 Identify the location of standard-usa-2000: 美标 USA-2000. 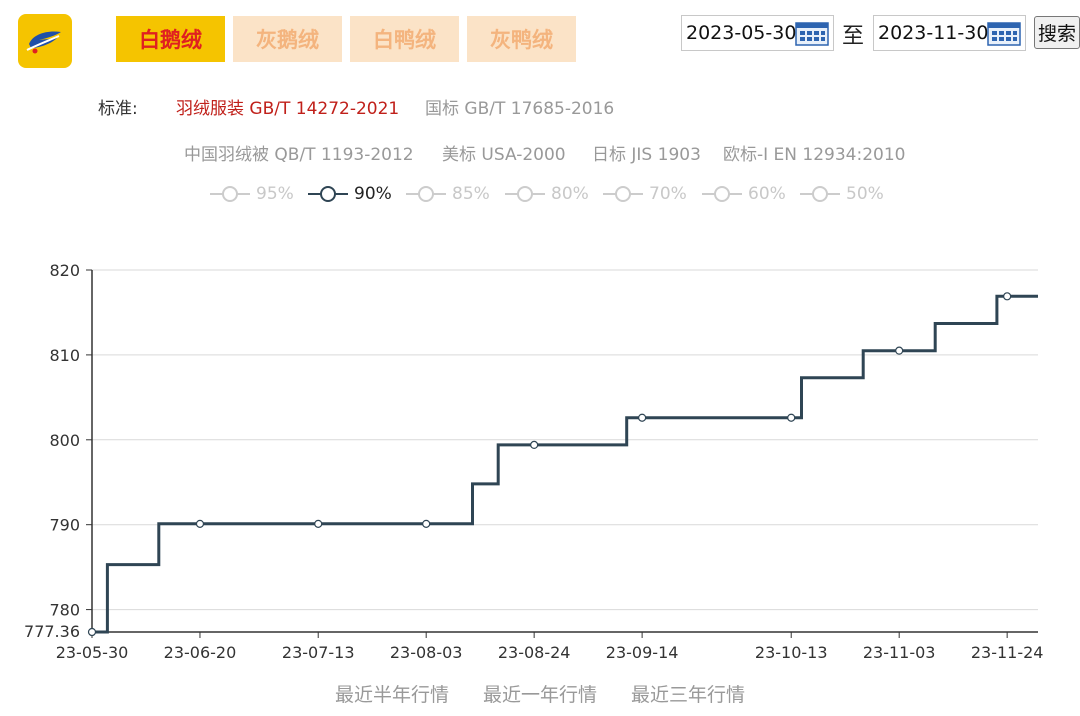
(504, 152).